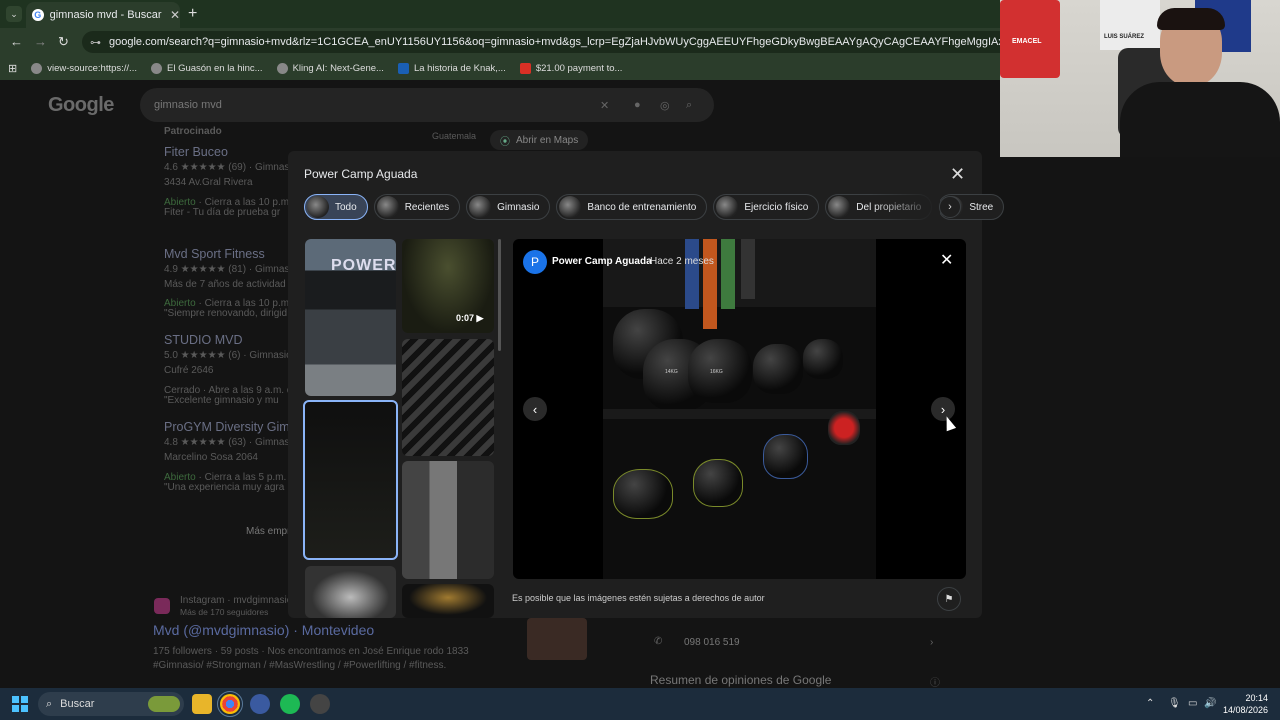 The width and height of the screenshot is (1280, 720). What do you see at coordinates (268, 531) in the screenshot?
I see `more-businesses-button: Más empr` at bounding box center [268, 531].